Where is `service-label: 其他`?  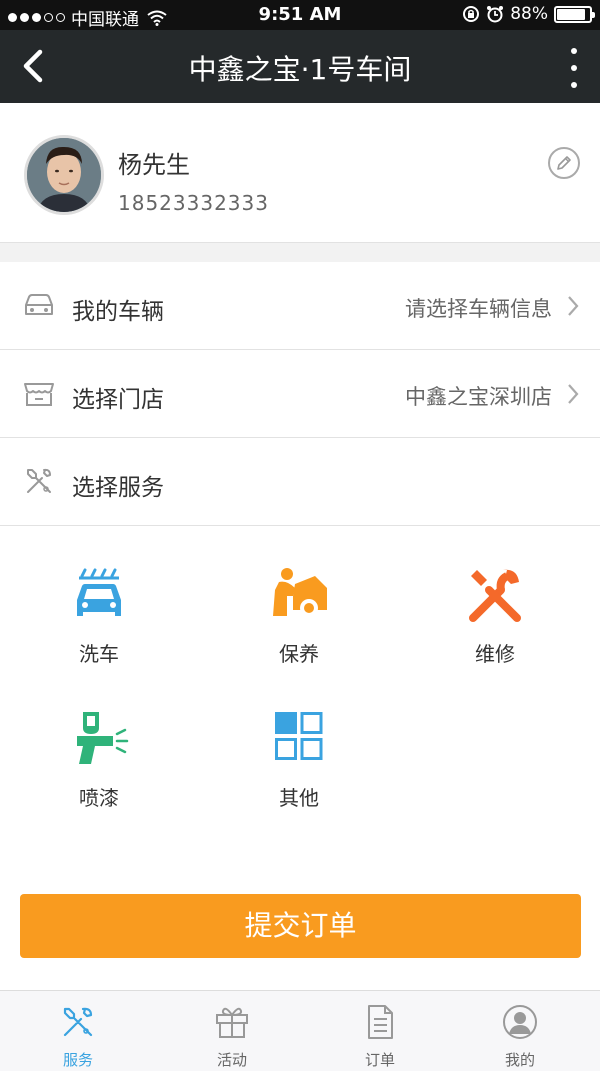 service-label: 其他 is located at coordinates (299, 798).